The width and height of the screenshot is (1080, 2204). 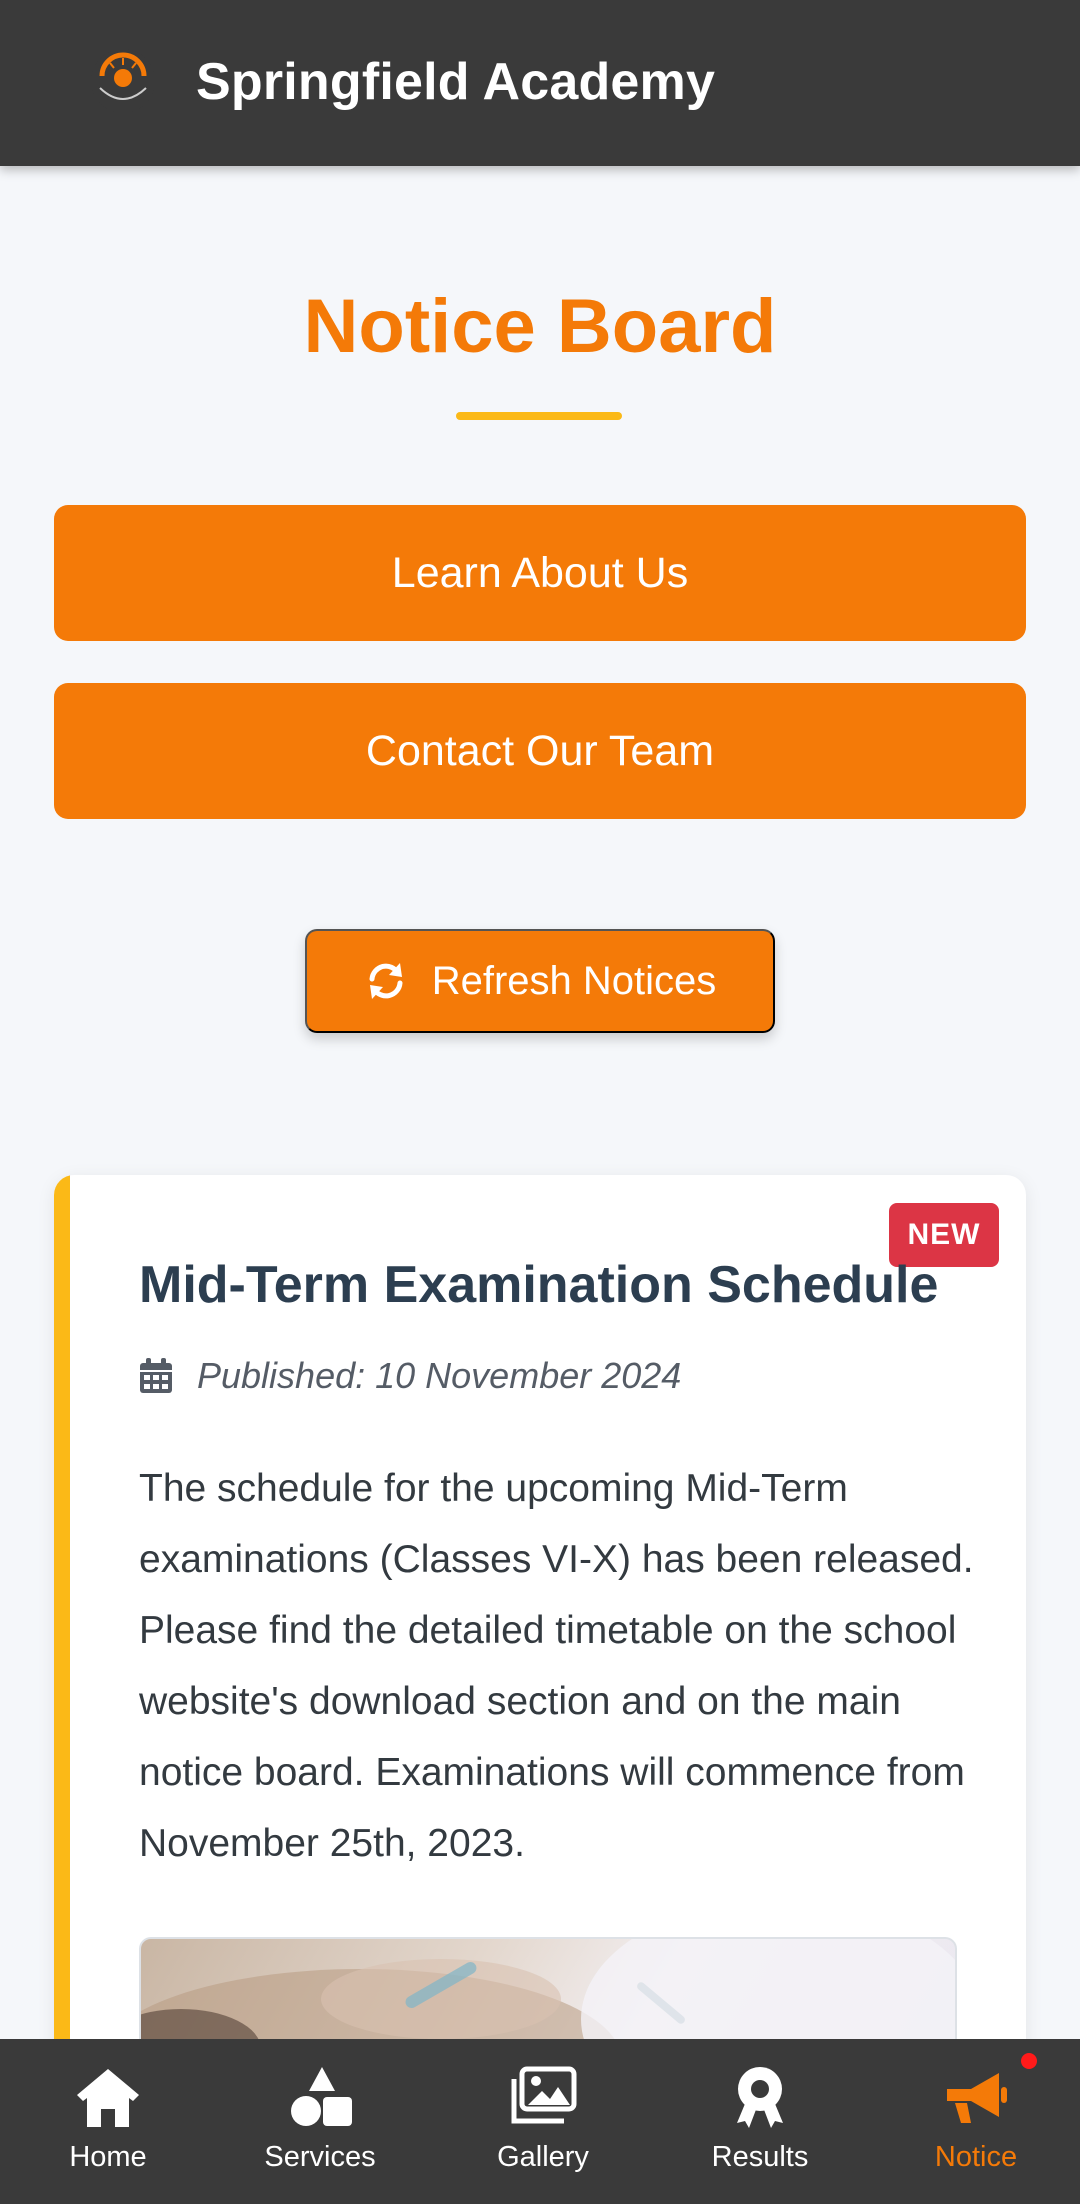 I want to click on award-icon, so click(x=760, y=2097).